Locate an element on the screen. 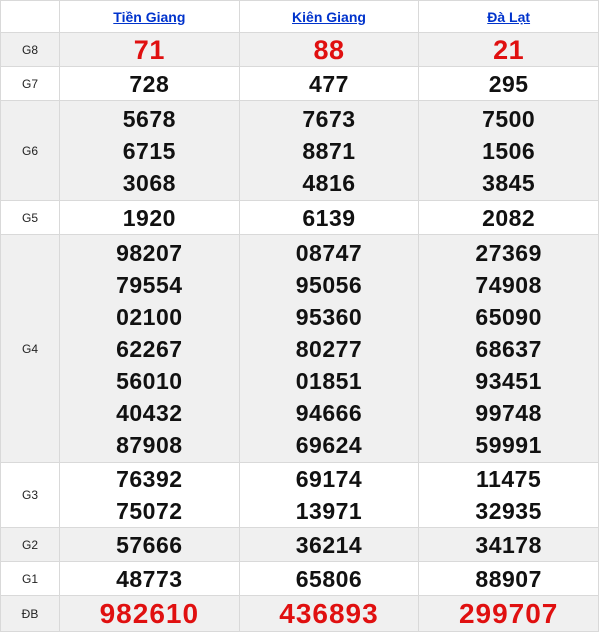  prize-number: 80277 is located at coordinates (329, 348).